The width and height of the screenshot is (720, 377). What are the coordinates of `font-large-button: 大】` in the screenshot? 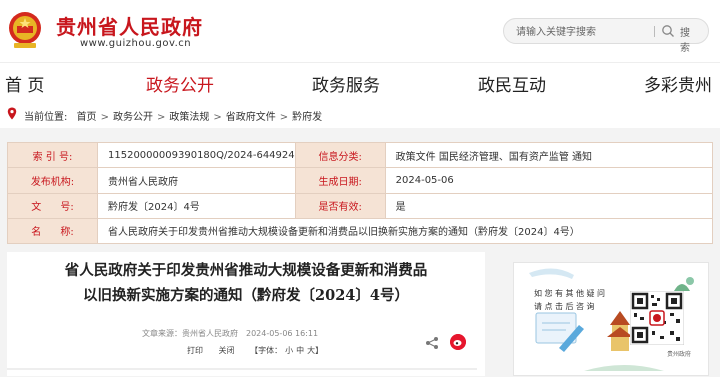 It's located at (315, 350).